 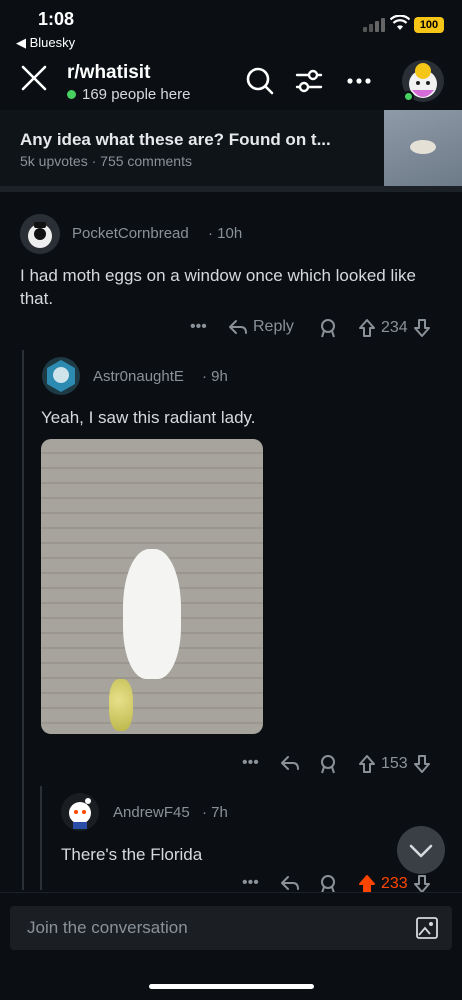 What do you see at coordinates (34, 78) in the screenshot?
I see `close-icon` at bounding box center [34, 78].